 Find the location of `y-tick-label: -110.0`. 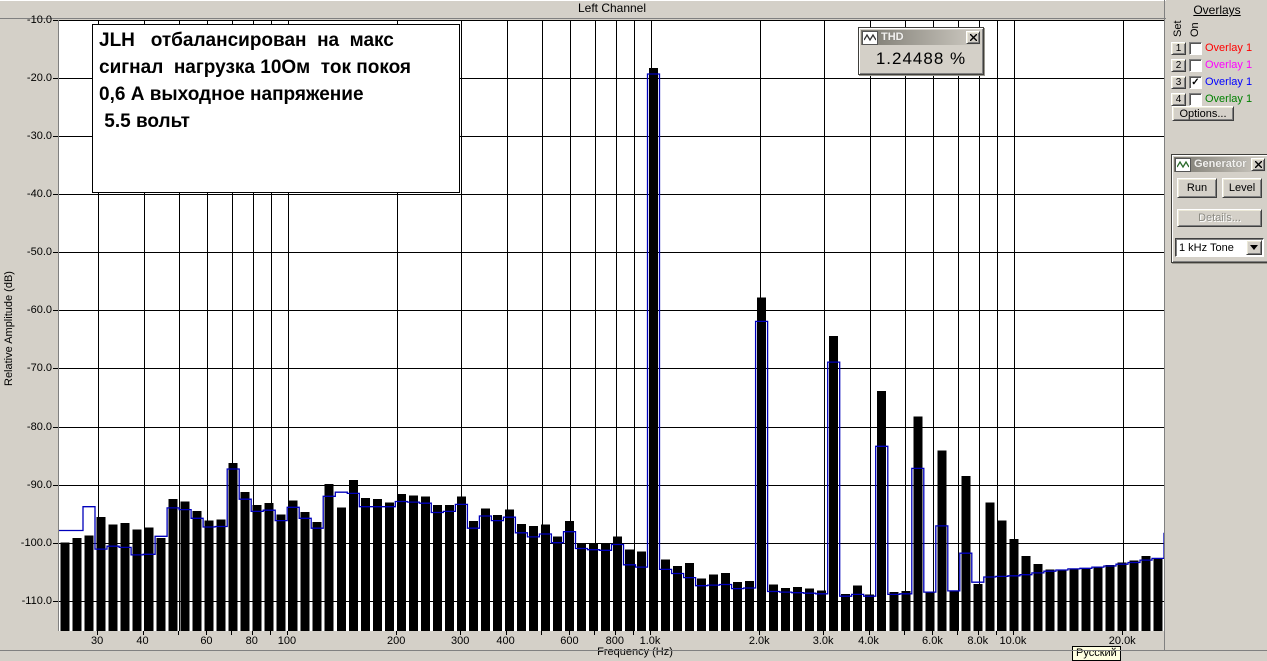

y-tick-label: -110.0 is located at coordinates (36, 600).